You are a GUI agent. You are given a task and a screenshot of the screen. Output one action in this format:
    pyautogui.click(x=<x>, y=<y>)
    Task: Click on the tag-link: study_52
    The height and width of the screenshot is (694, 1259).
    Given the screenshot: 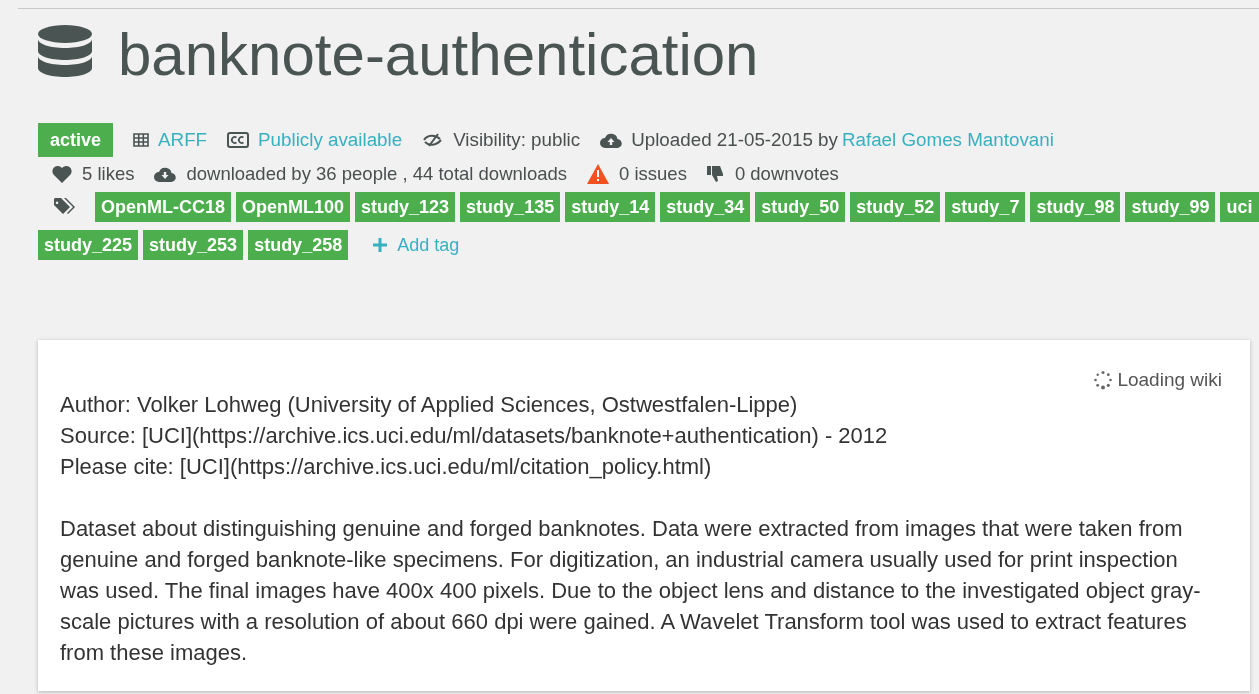 What is the action you would take?
    pyautogui.click(x=895, y=207)
    